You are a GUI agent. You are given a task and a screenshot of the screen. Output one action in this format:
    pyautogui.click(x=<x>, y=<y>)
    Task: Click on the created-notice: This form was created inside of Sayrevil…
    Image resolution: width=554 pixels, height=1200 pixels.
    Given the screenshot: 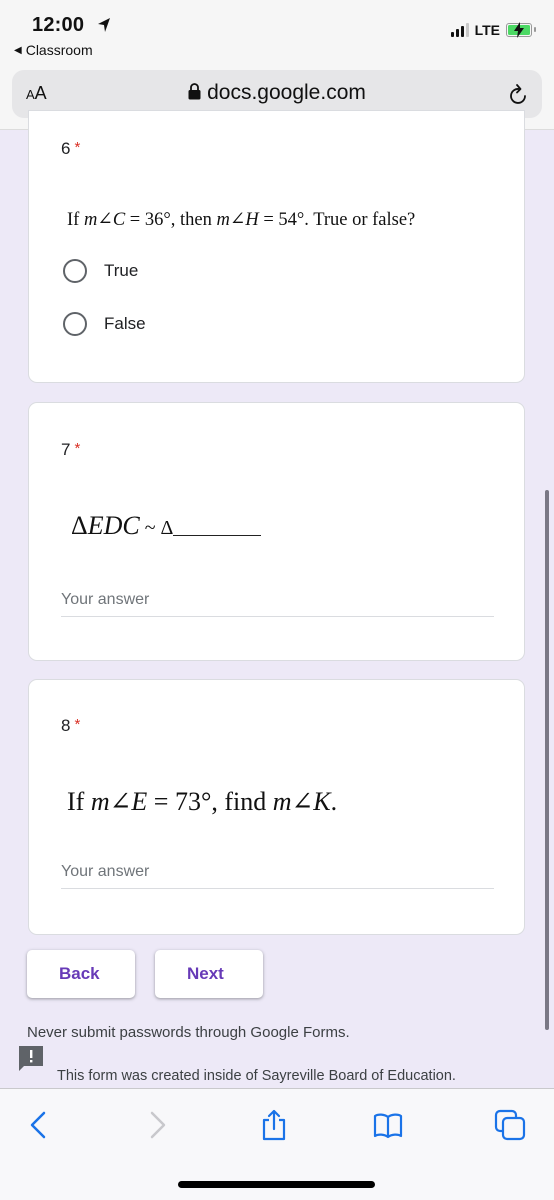 What is the action you would take?
    pyautogui.click(x=256, y=1076)
    